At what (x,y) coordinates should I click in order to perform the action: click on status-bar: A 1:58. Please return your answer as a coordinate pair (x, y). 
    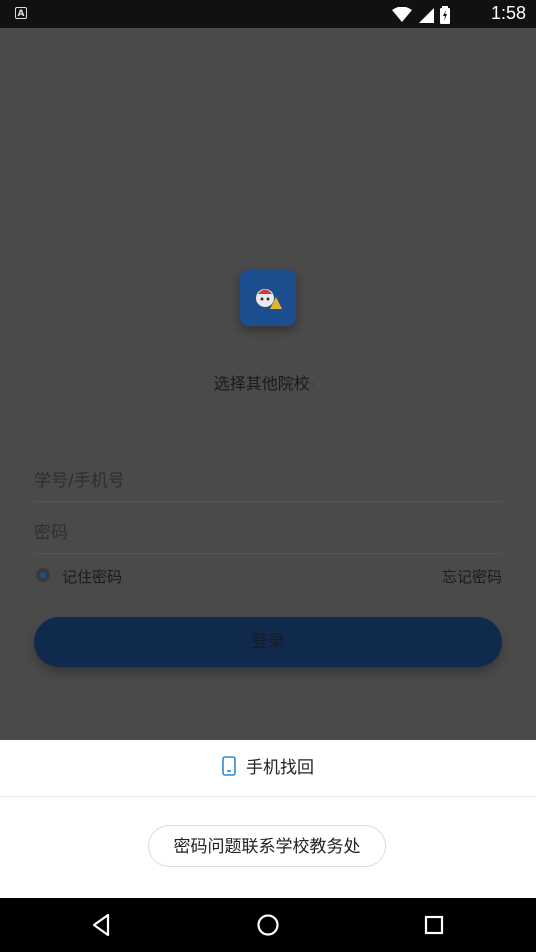
    Looking at the image, I should click on (268, 14).